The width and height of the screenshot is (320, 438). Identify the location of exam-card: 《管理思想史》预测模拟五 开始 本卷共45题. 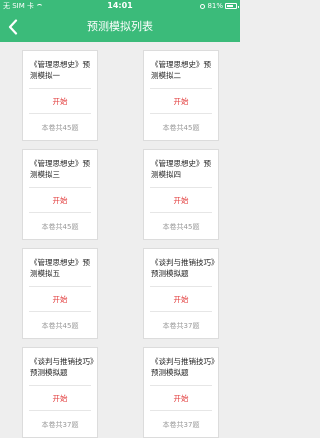
(60, 293).